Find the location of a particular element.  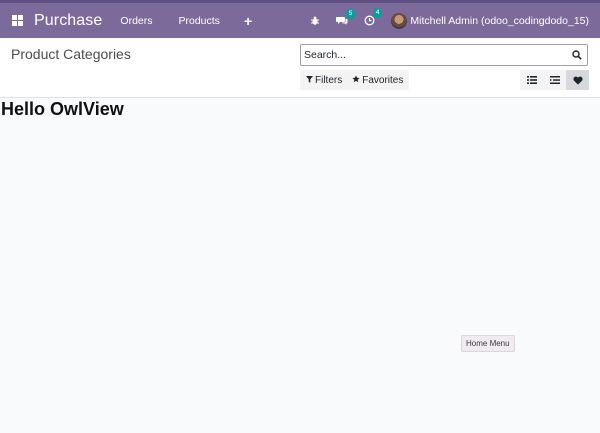

star-icon is located at coordinates (356, 80).